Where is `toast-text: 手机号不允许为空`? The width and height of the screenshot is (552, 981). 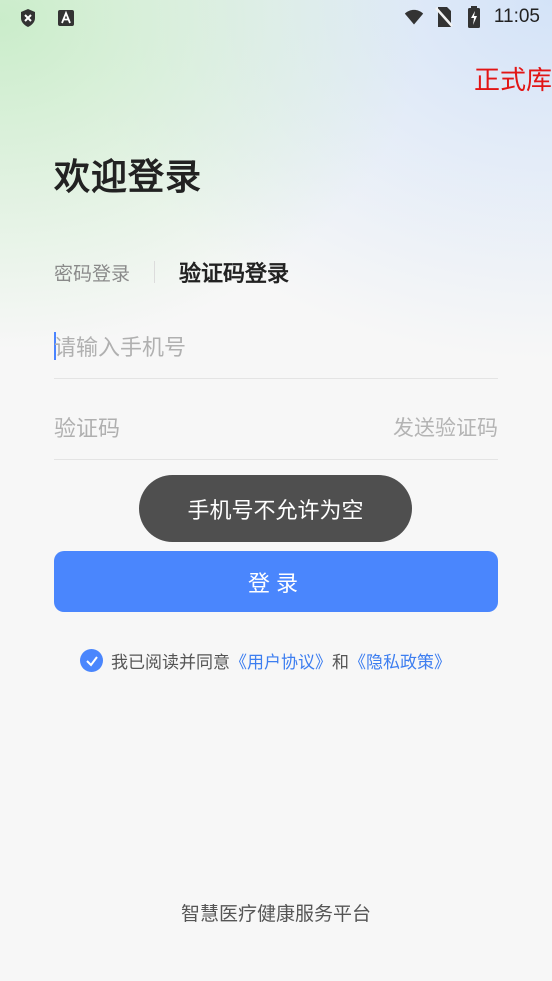
toast-text: 手机号不允许为空 is located at coordinates (275, 511).